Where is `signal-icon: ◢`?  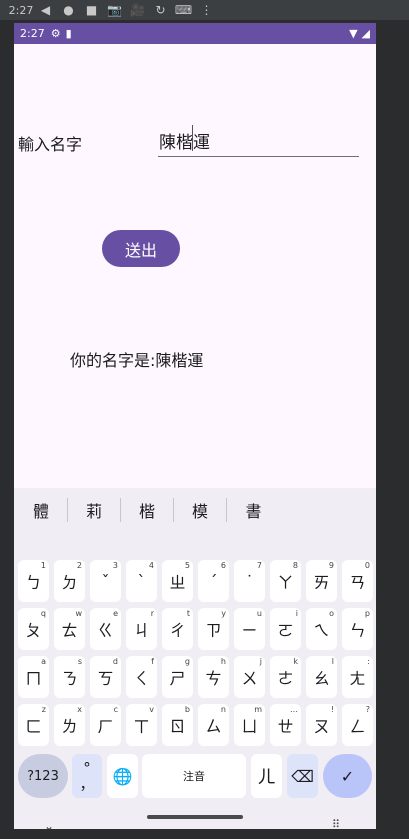 signal-icon: ◢ is located at coordinates (365, 33).